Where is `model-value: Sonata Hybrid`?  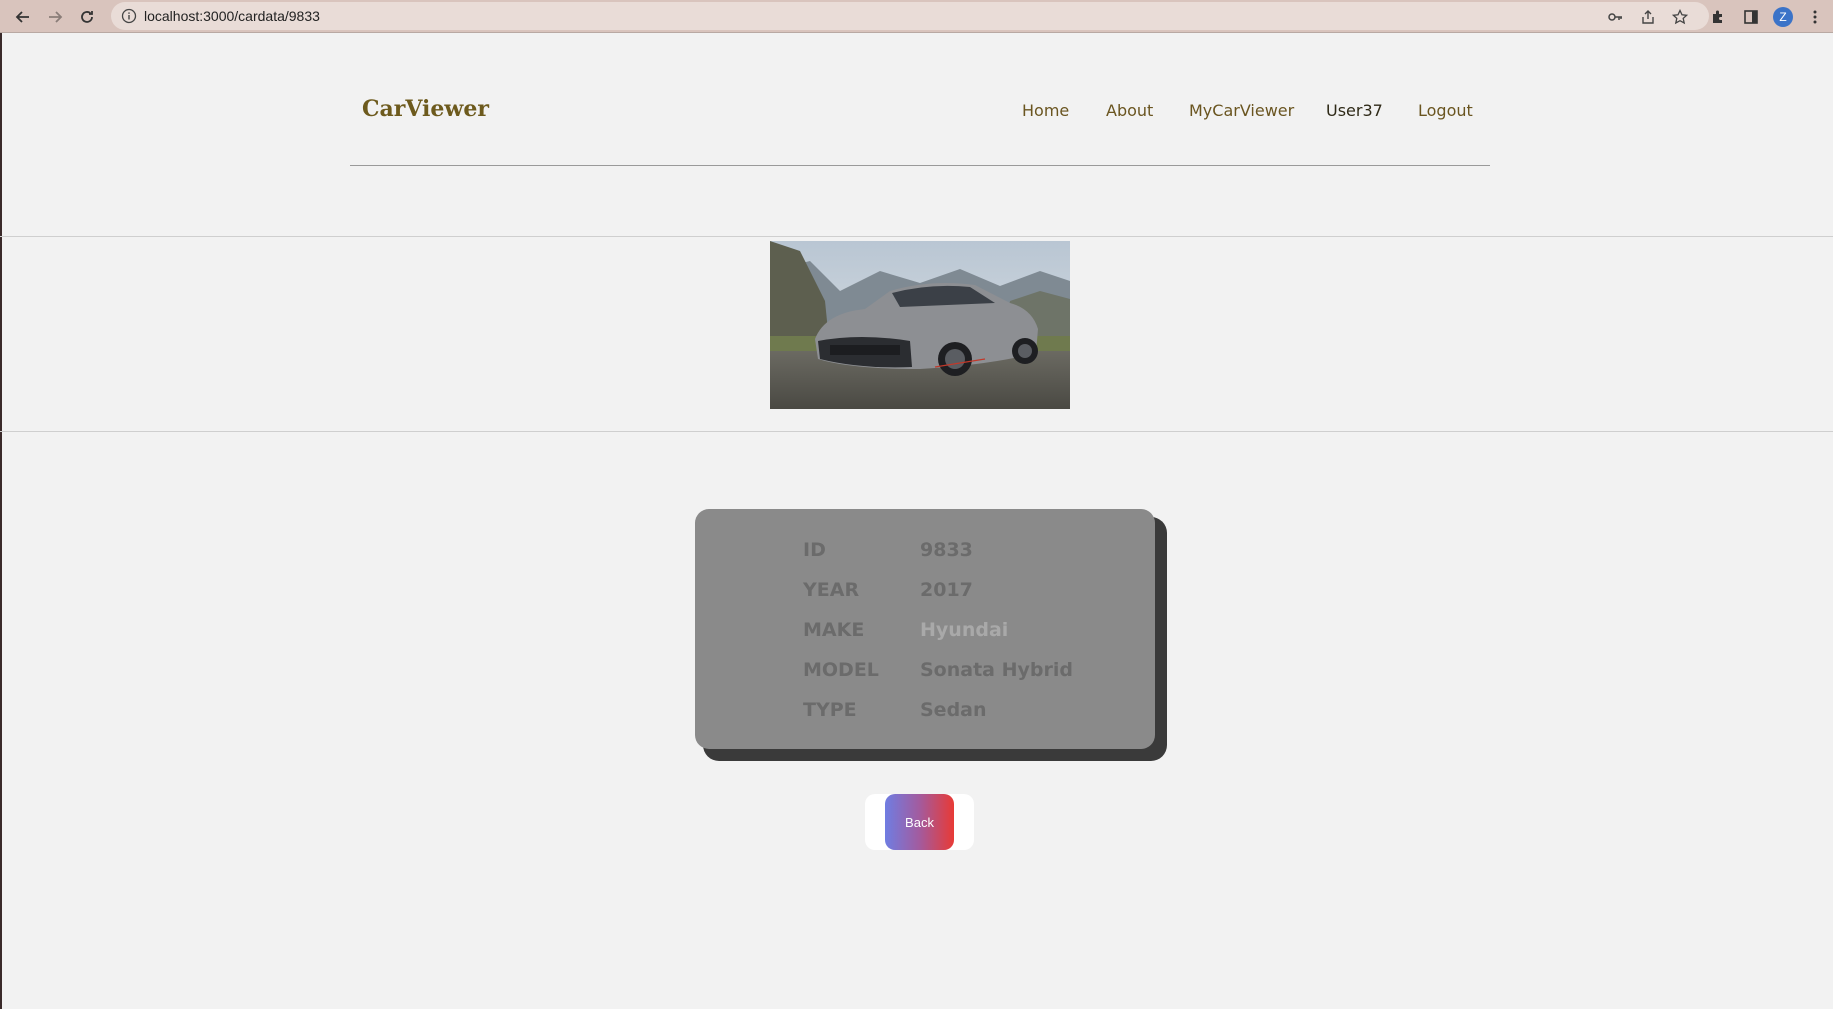
model-value: Sonata Hybrid is located at coordinates (996, 670).